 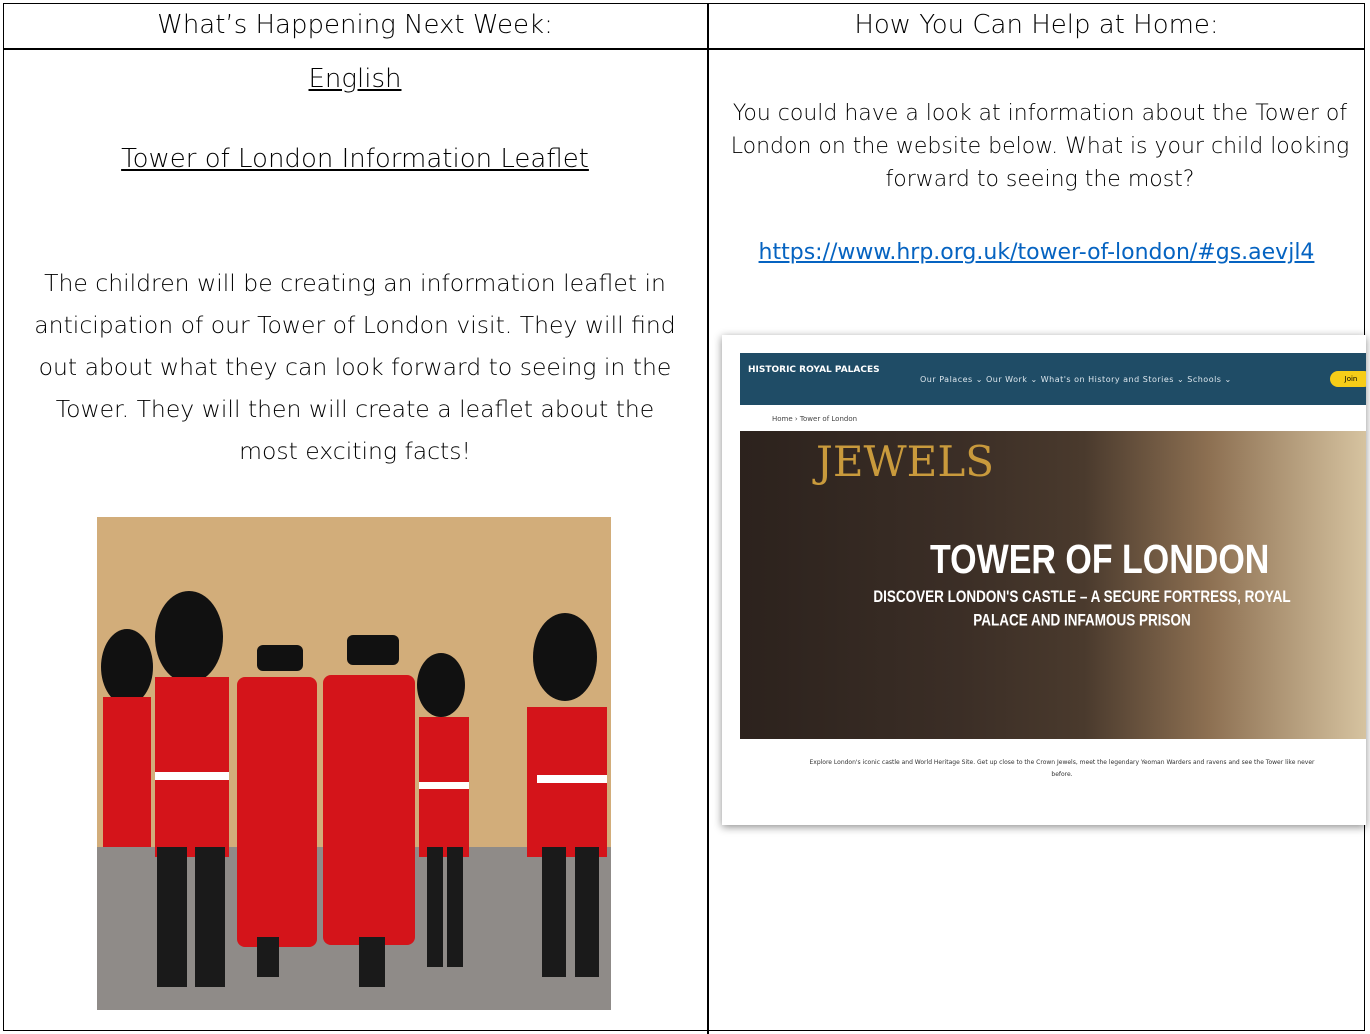 What do you see at coordinates (1100, 560) in the screenshot?
I see `hero-title: TOWER OF LONDON` at bounding box center [1100, 560].